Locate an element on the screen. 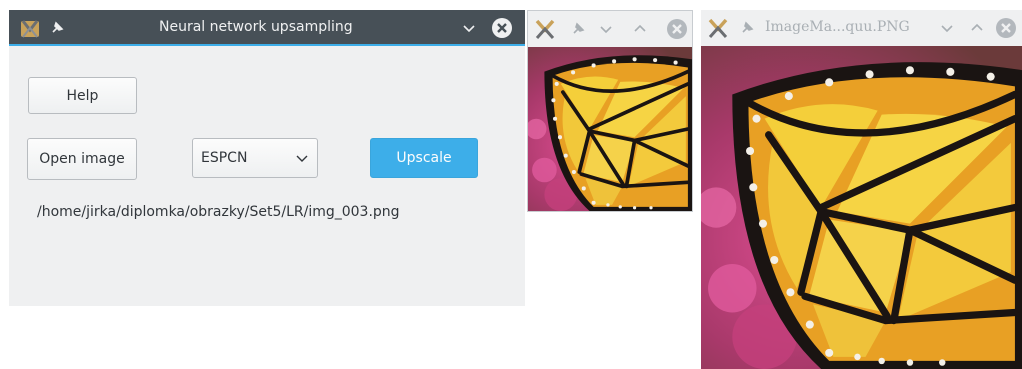  large-titlebar: ImageMa...quu.PNG is located at coordinates (861, 28).